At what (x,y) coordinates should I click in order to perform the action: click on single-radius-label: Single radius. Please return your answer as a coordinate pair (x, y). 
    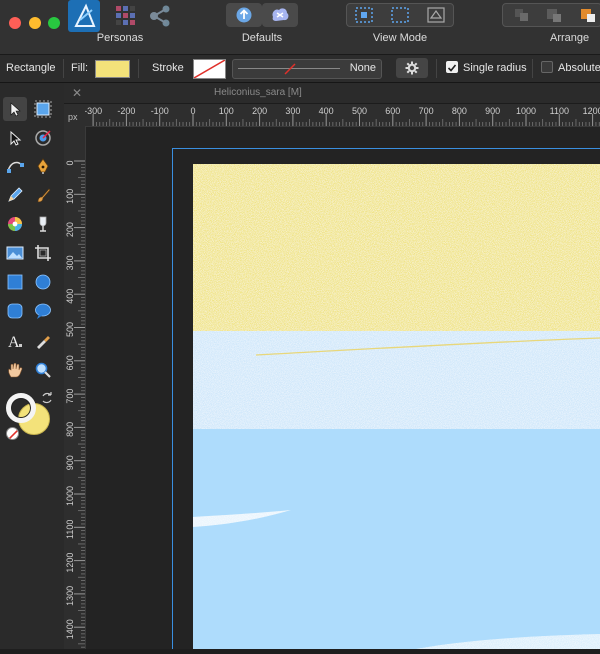
    Looking at the image, I should click on (495, 68).